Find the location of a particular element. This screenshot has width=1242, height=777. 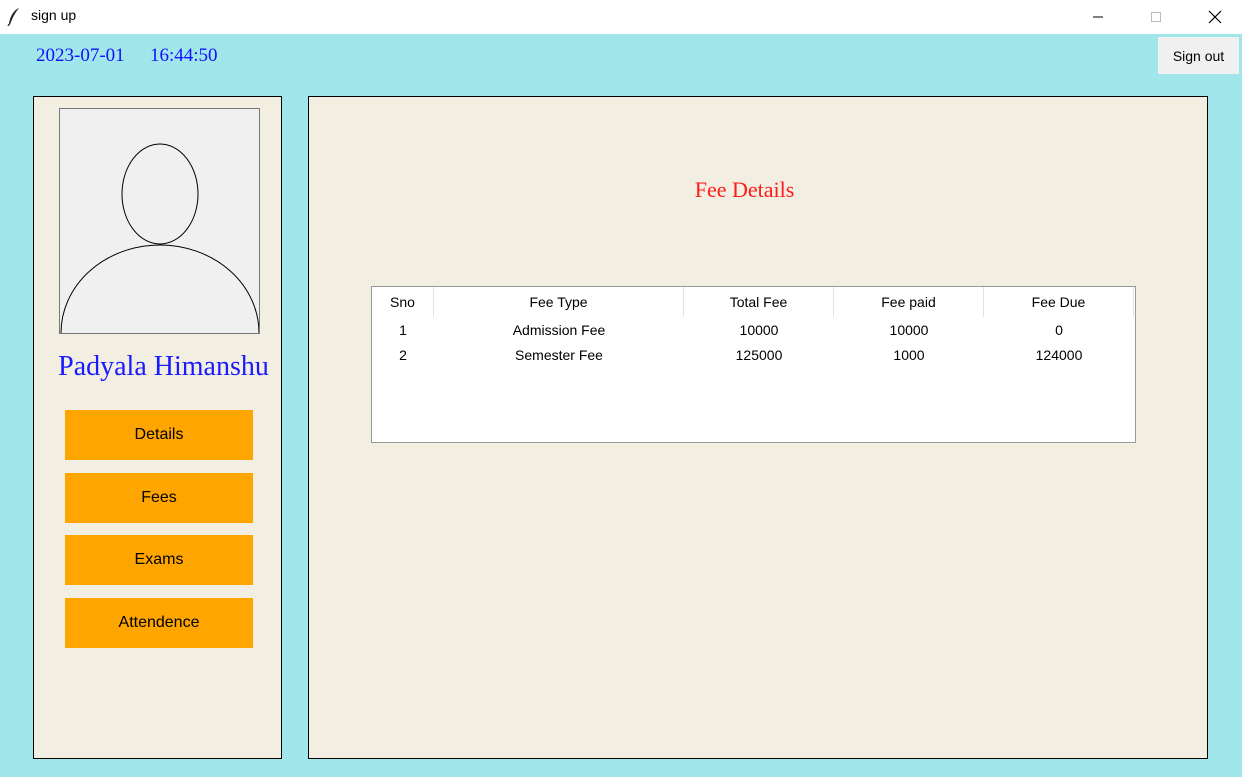

column-header-sno: Sno is located at coordinates (403, 302).